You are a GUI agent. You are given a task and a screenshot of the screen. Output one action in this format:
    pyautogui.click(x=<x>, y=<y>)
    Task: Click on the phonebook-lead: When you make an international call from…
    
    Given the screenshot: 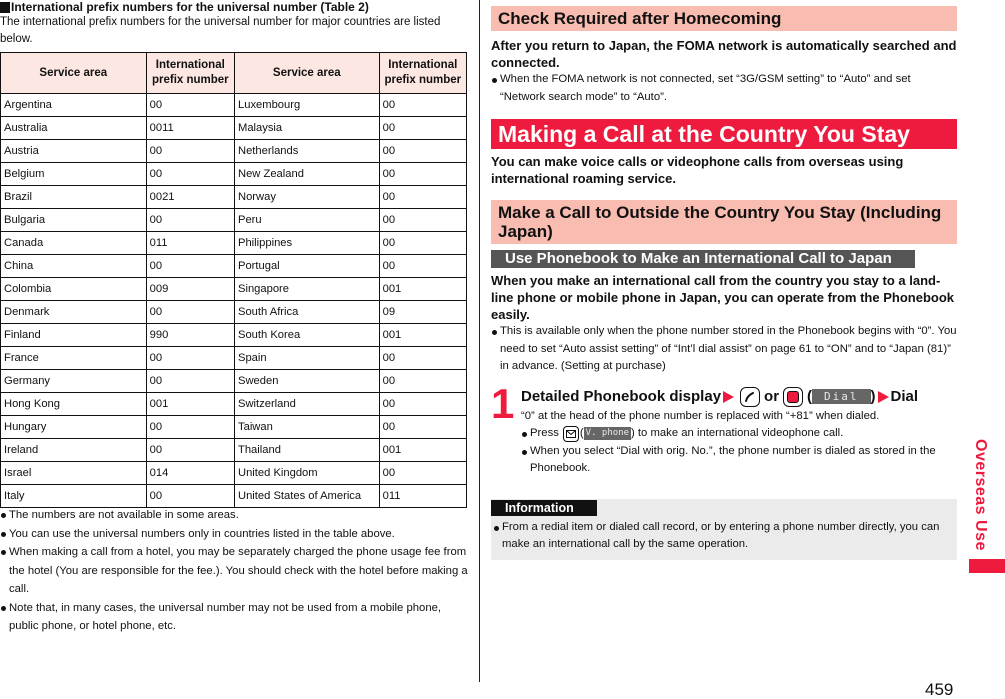 What is the action you would take?
    pyautogui.click(x=722, y=297)
    